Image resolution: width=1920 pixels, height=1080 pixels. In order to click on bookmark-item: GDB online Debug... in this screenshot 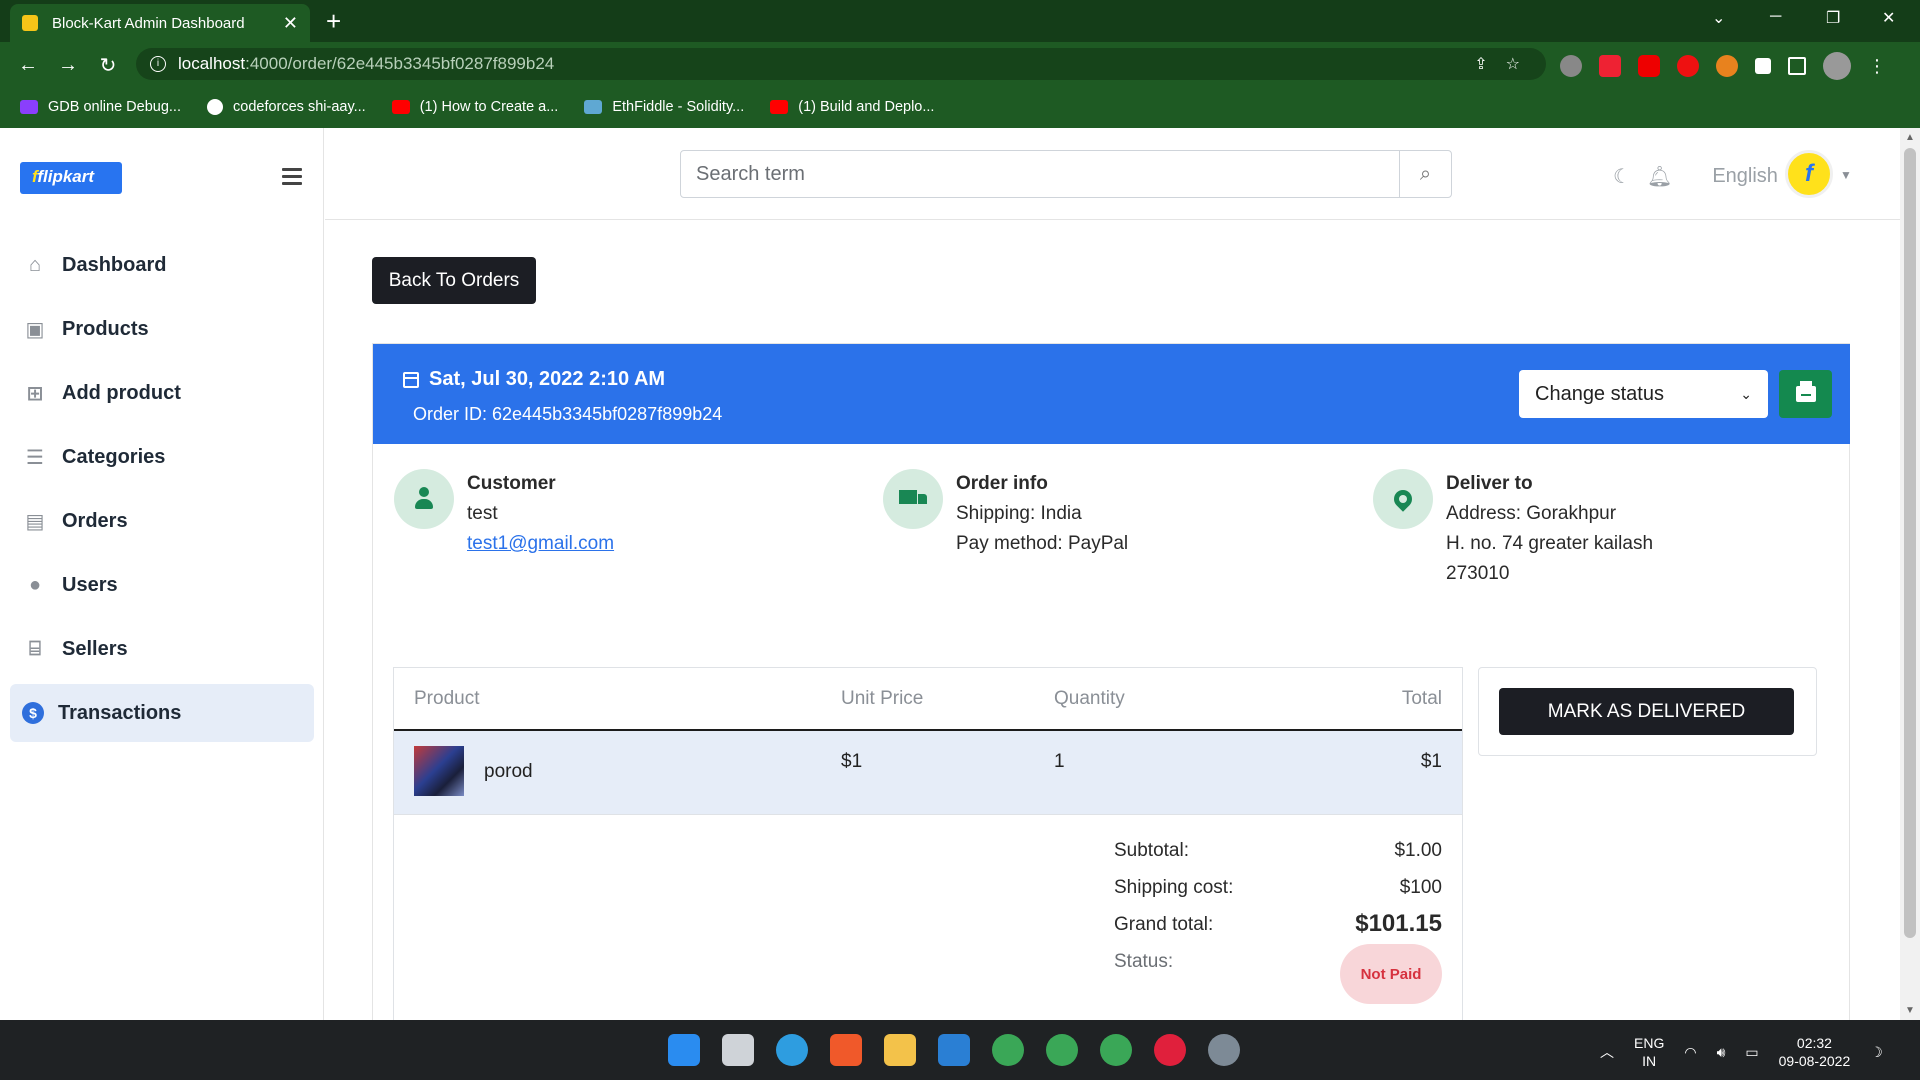, I will do `click(100, 107)`.